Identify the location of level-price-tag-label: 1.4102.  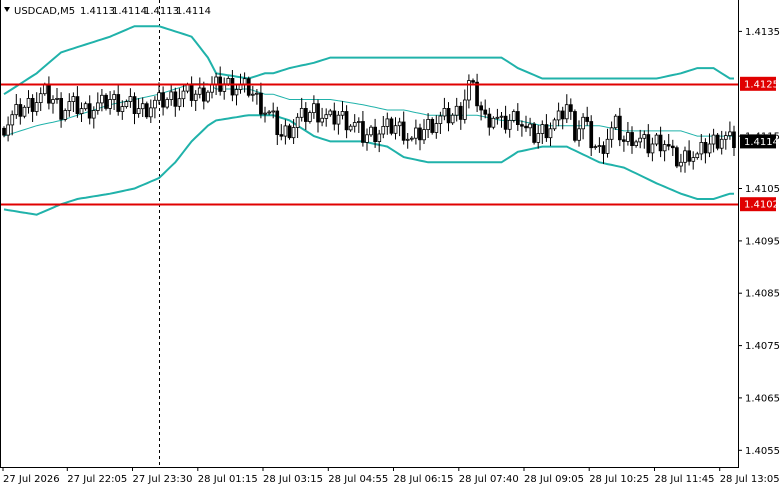
(761, 205).